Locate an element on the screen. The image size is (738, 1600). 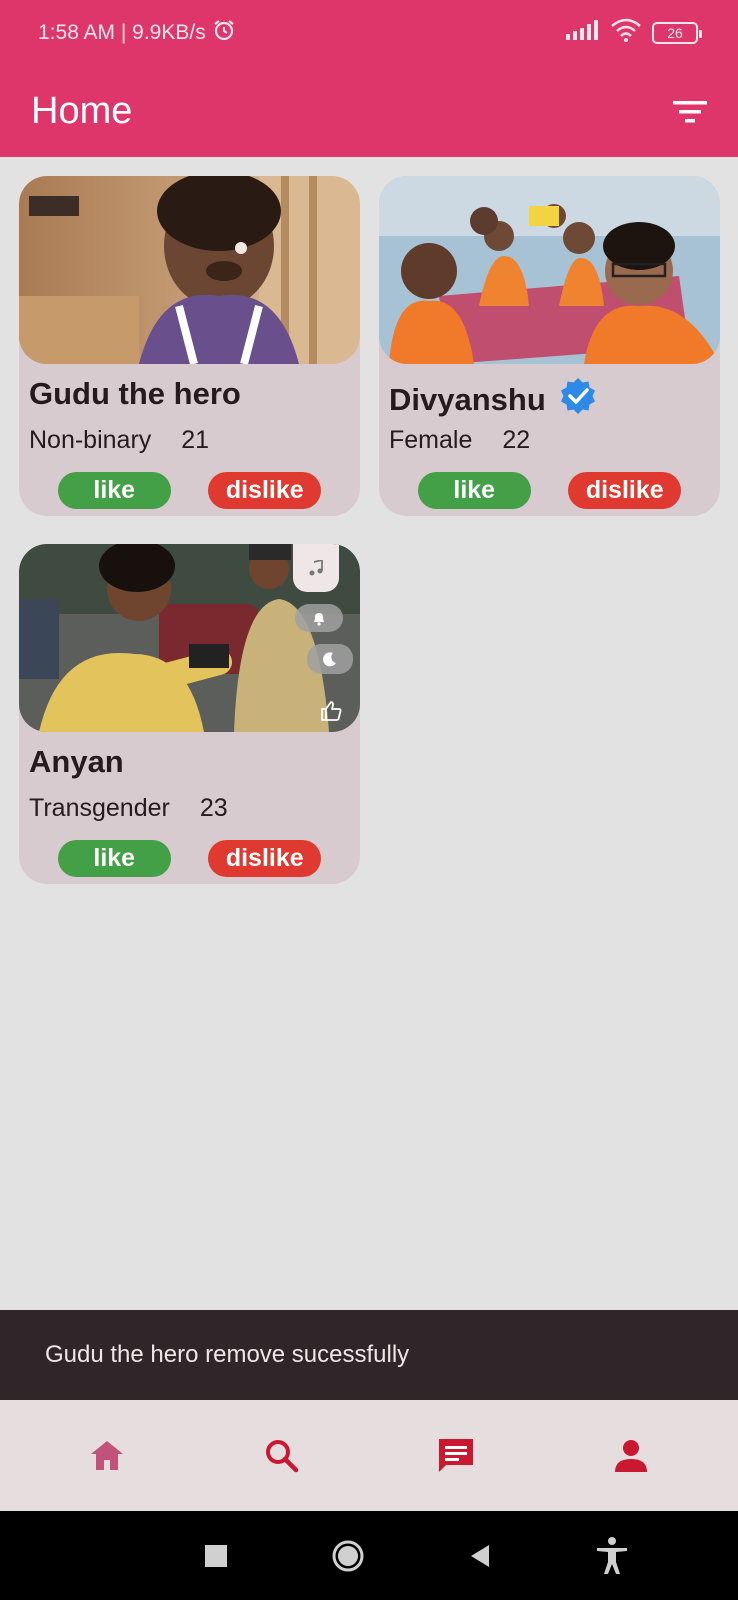
nav-home is located at coordinates (107, 1456).